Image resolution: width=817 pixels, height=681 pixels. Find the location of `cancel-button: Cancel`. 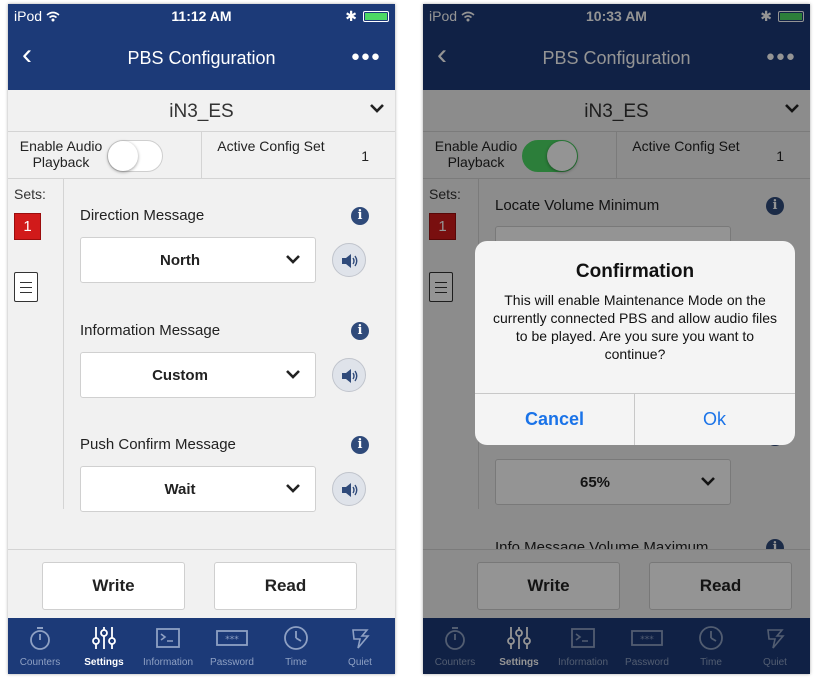

cancel-button: Cancel is located at coordinates (554, 419).